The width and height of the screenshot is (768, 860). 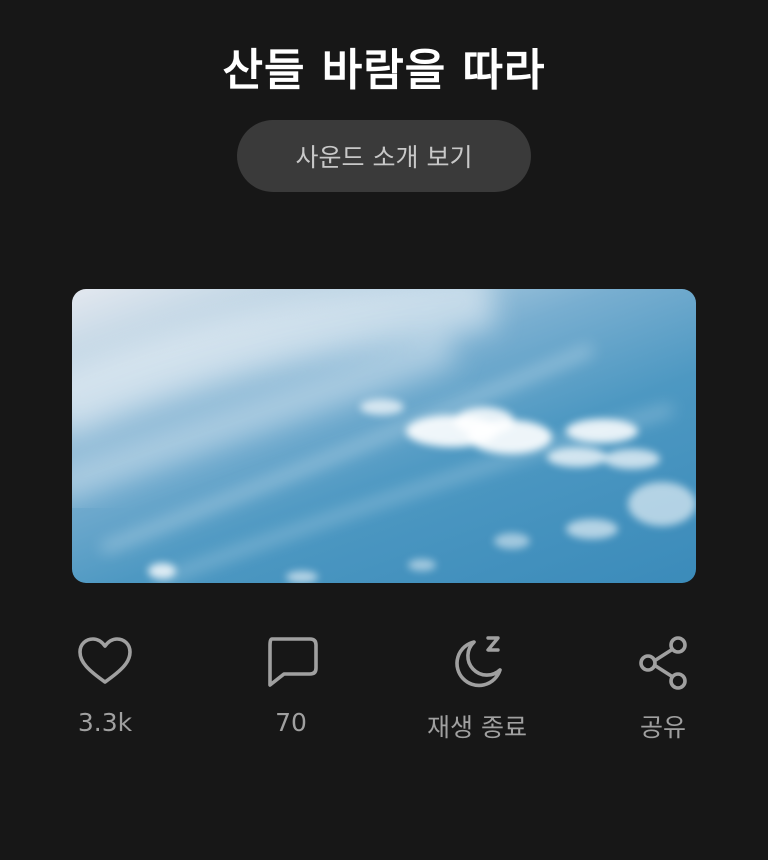 I want to click on like-count: 3.3k, so click(x=105, y=722).